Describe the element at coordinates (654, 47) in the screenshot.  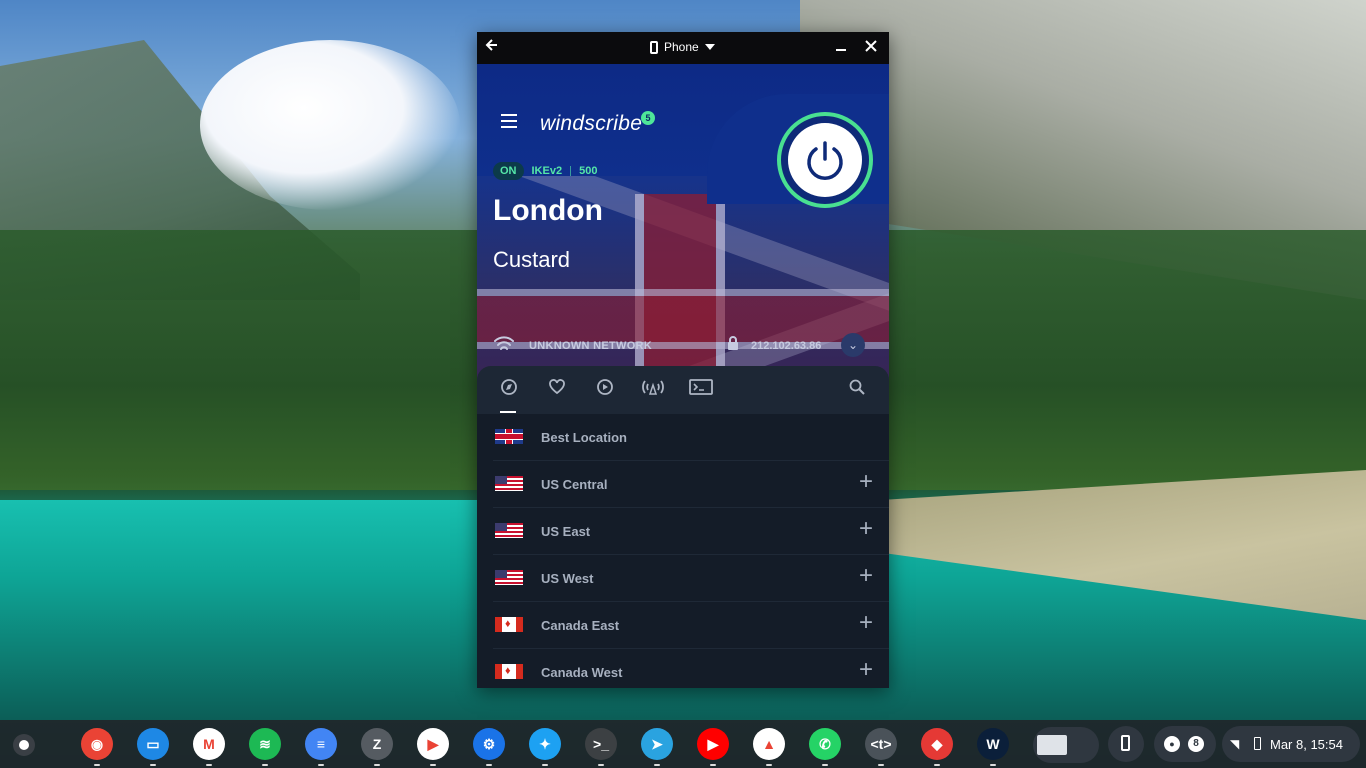
I see `phone-icon` at that location.